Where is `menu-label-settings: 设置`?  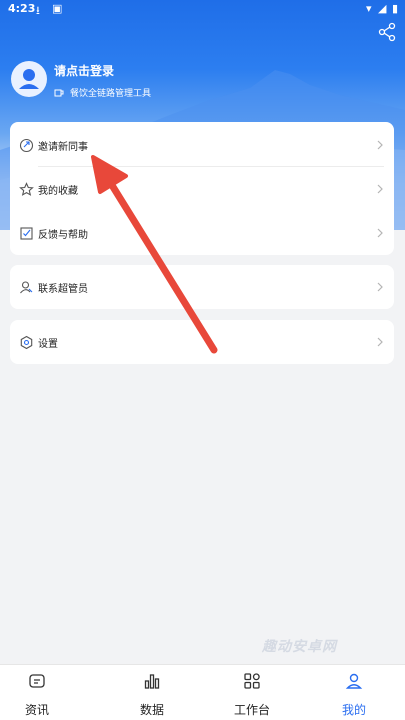 menu-label-settings: 设置 is located at coordinates (48, 344).